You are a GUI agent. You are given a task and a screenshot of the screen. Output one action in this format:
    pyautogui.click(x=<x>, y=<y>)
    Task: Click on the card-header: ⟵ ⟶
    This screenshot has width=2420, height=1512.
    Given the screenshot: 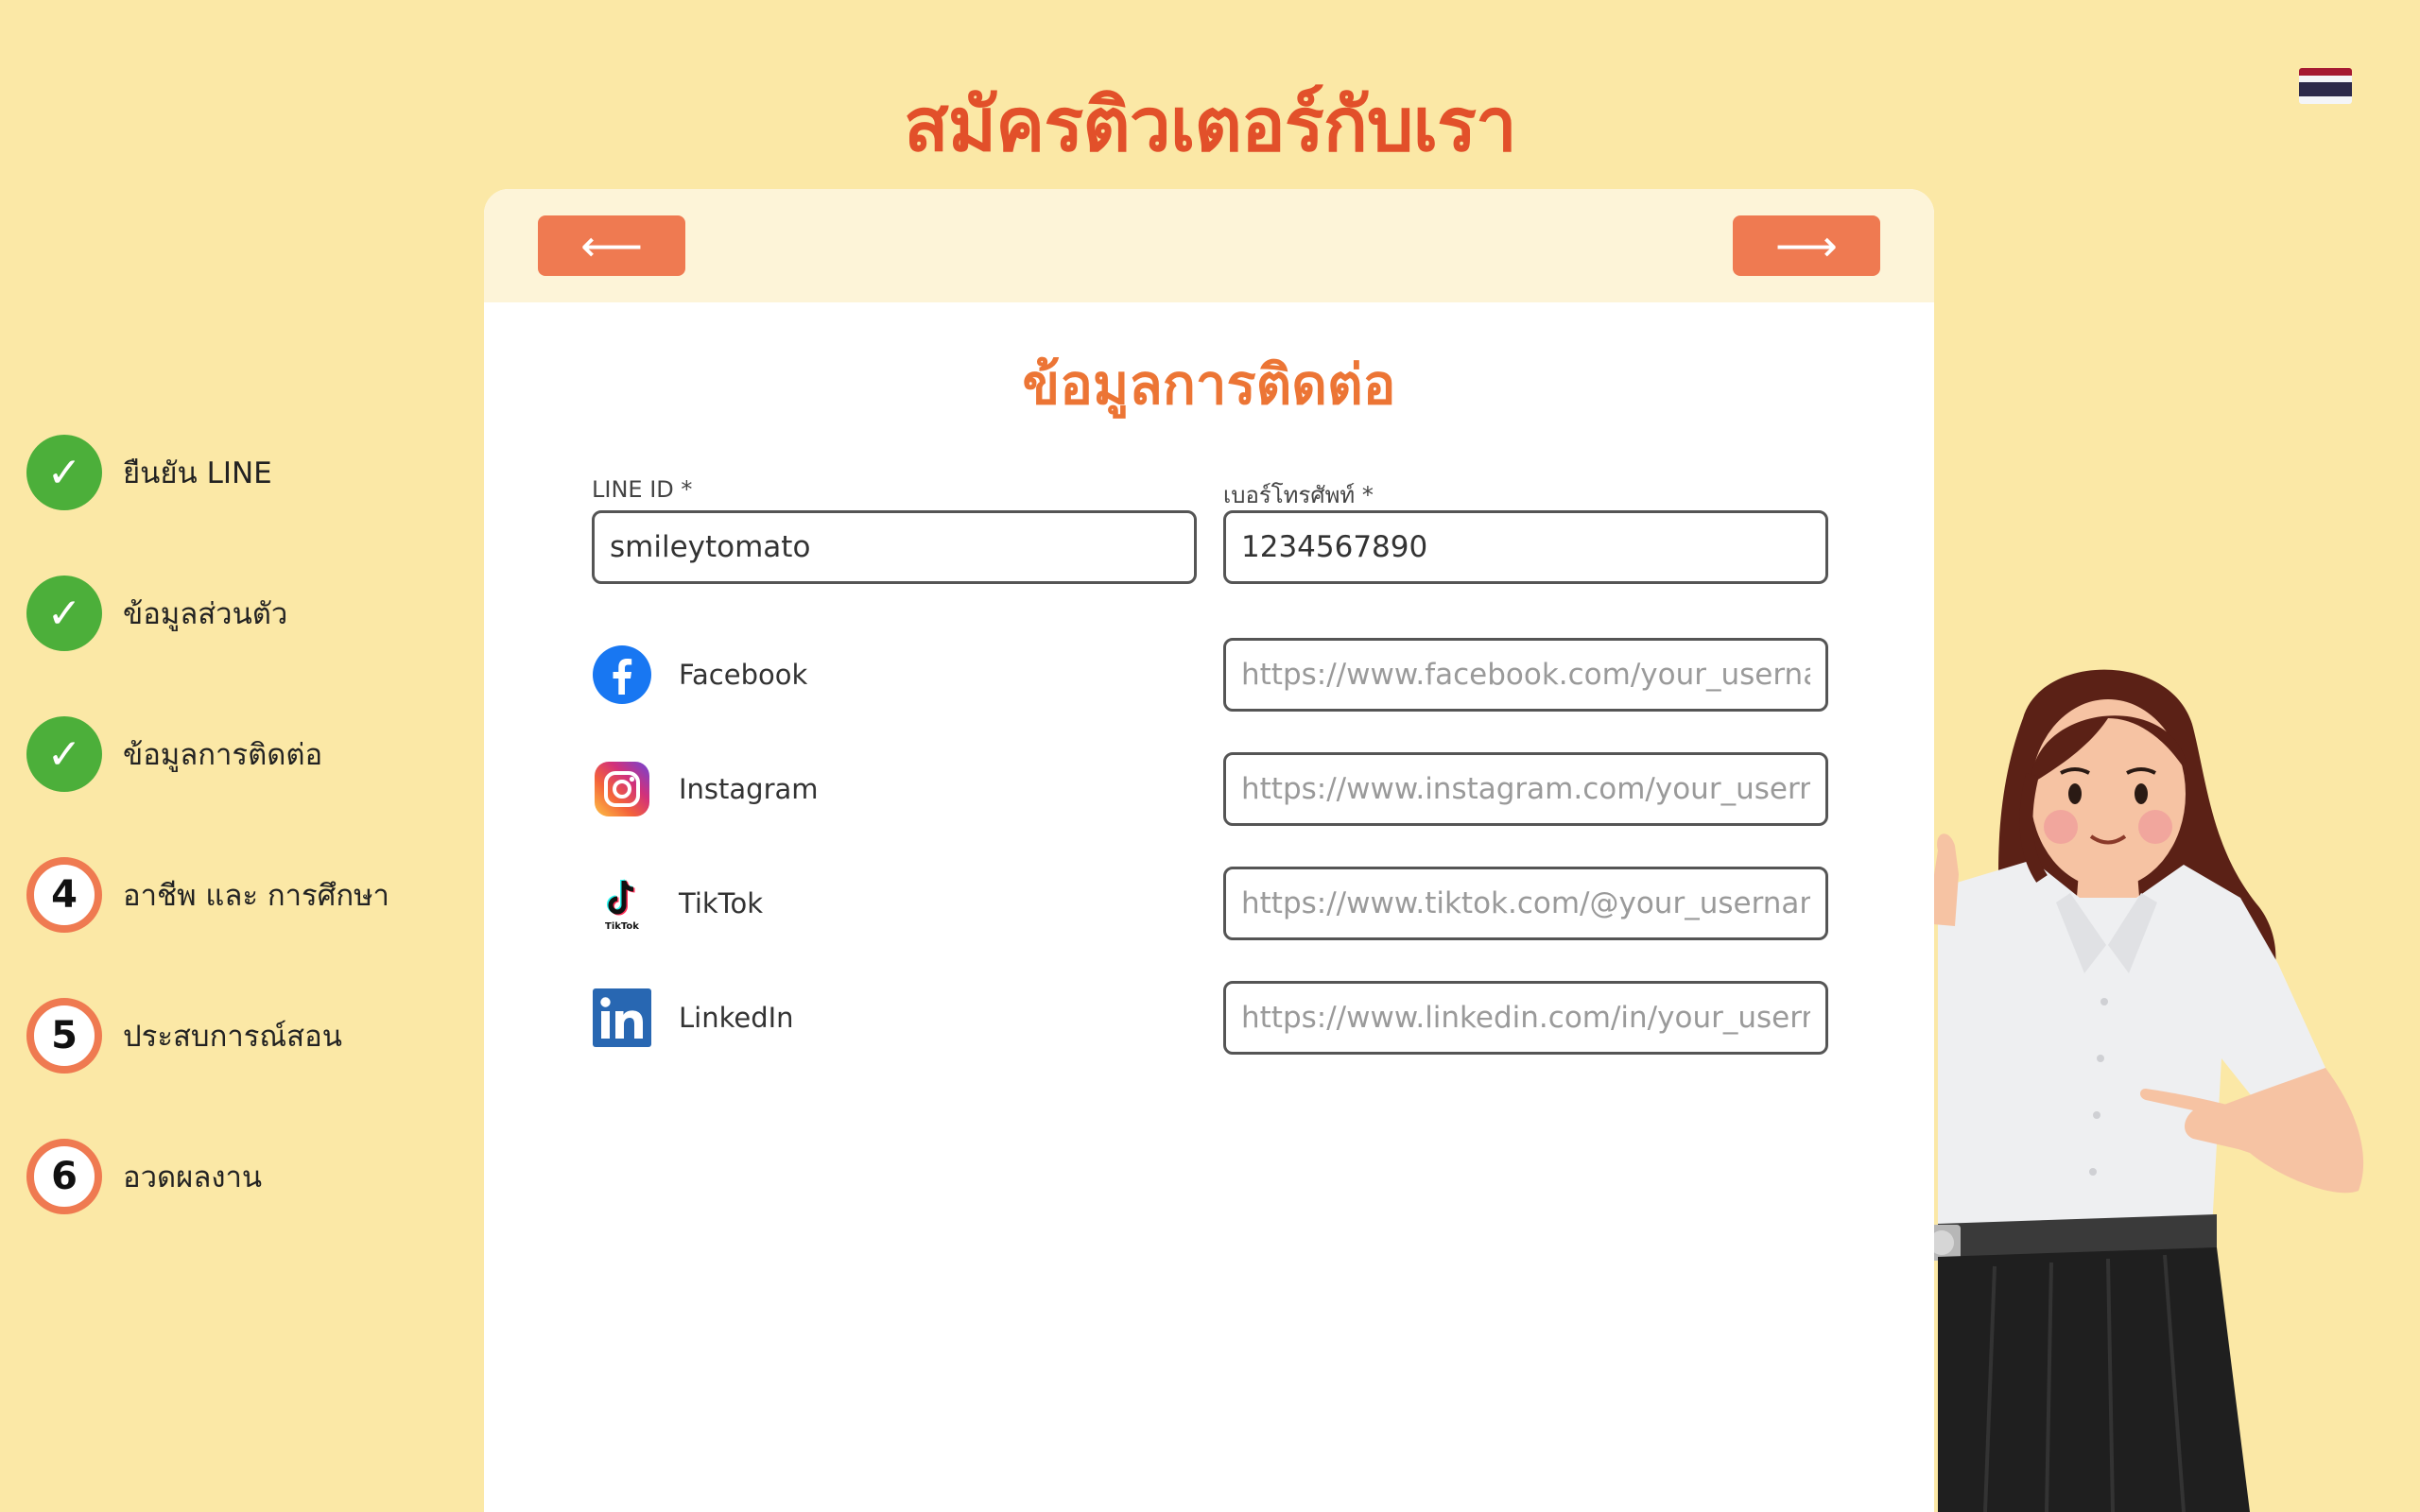 What is the action you would take?
    pyautogui.click(x=1209, y=245)
    